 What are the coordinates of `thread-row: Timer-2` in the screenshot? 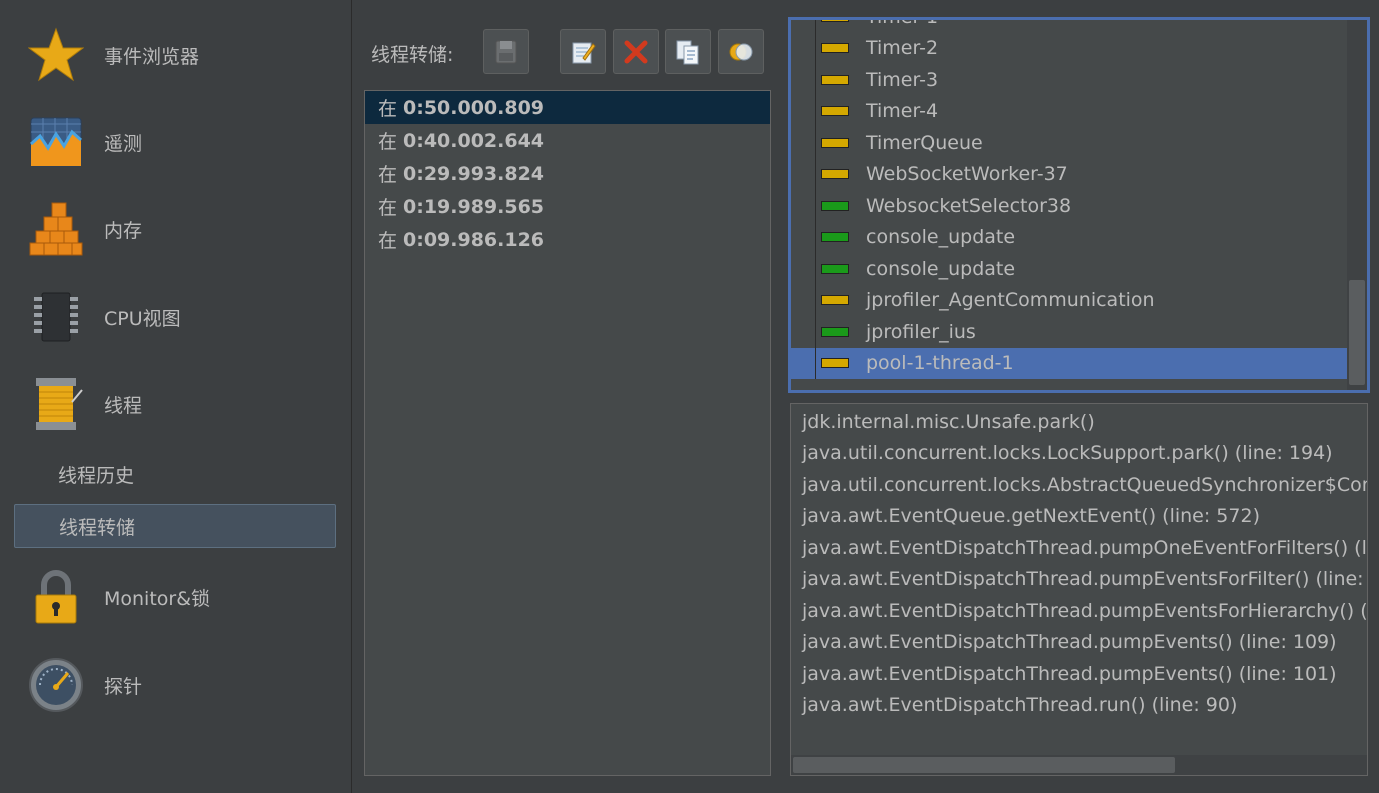 It's located at (1069, 48).